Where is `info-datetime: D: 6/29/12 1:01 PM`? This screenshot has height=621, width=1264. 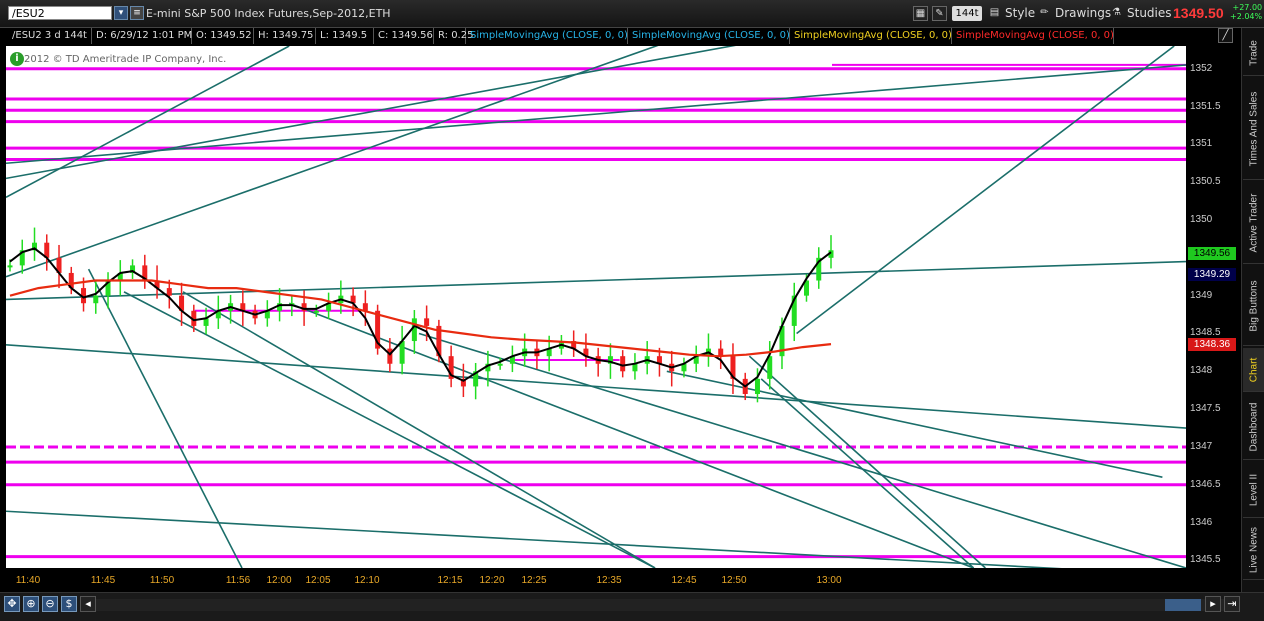 info-datetime: D: 6/29/12 1:01 PM is located at coordinates (142, 36).